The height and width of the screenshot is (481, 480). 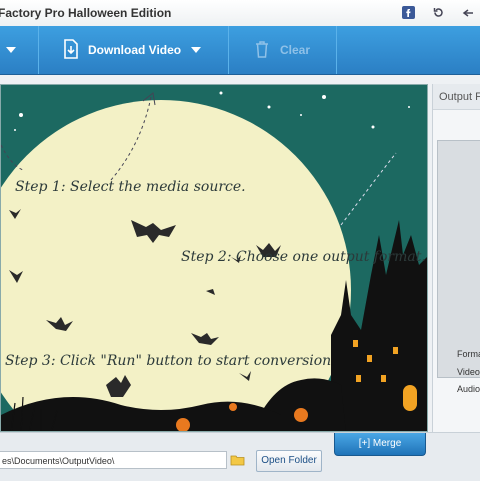 I want to click on add-files-dropdown-button, so click(x=8, y=50).